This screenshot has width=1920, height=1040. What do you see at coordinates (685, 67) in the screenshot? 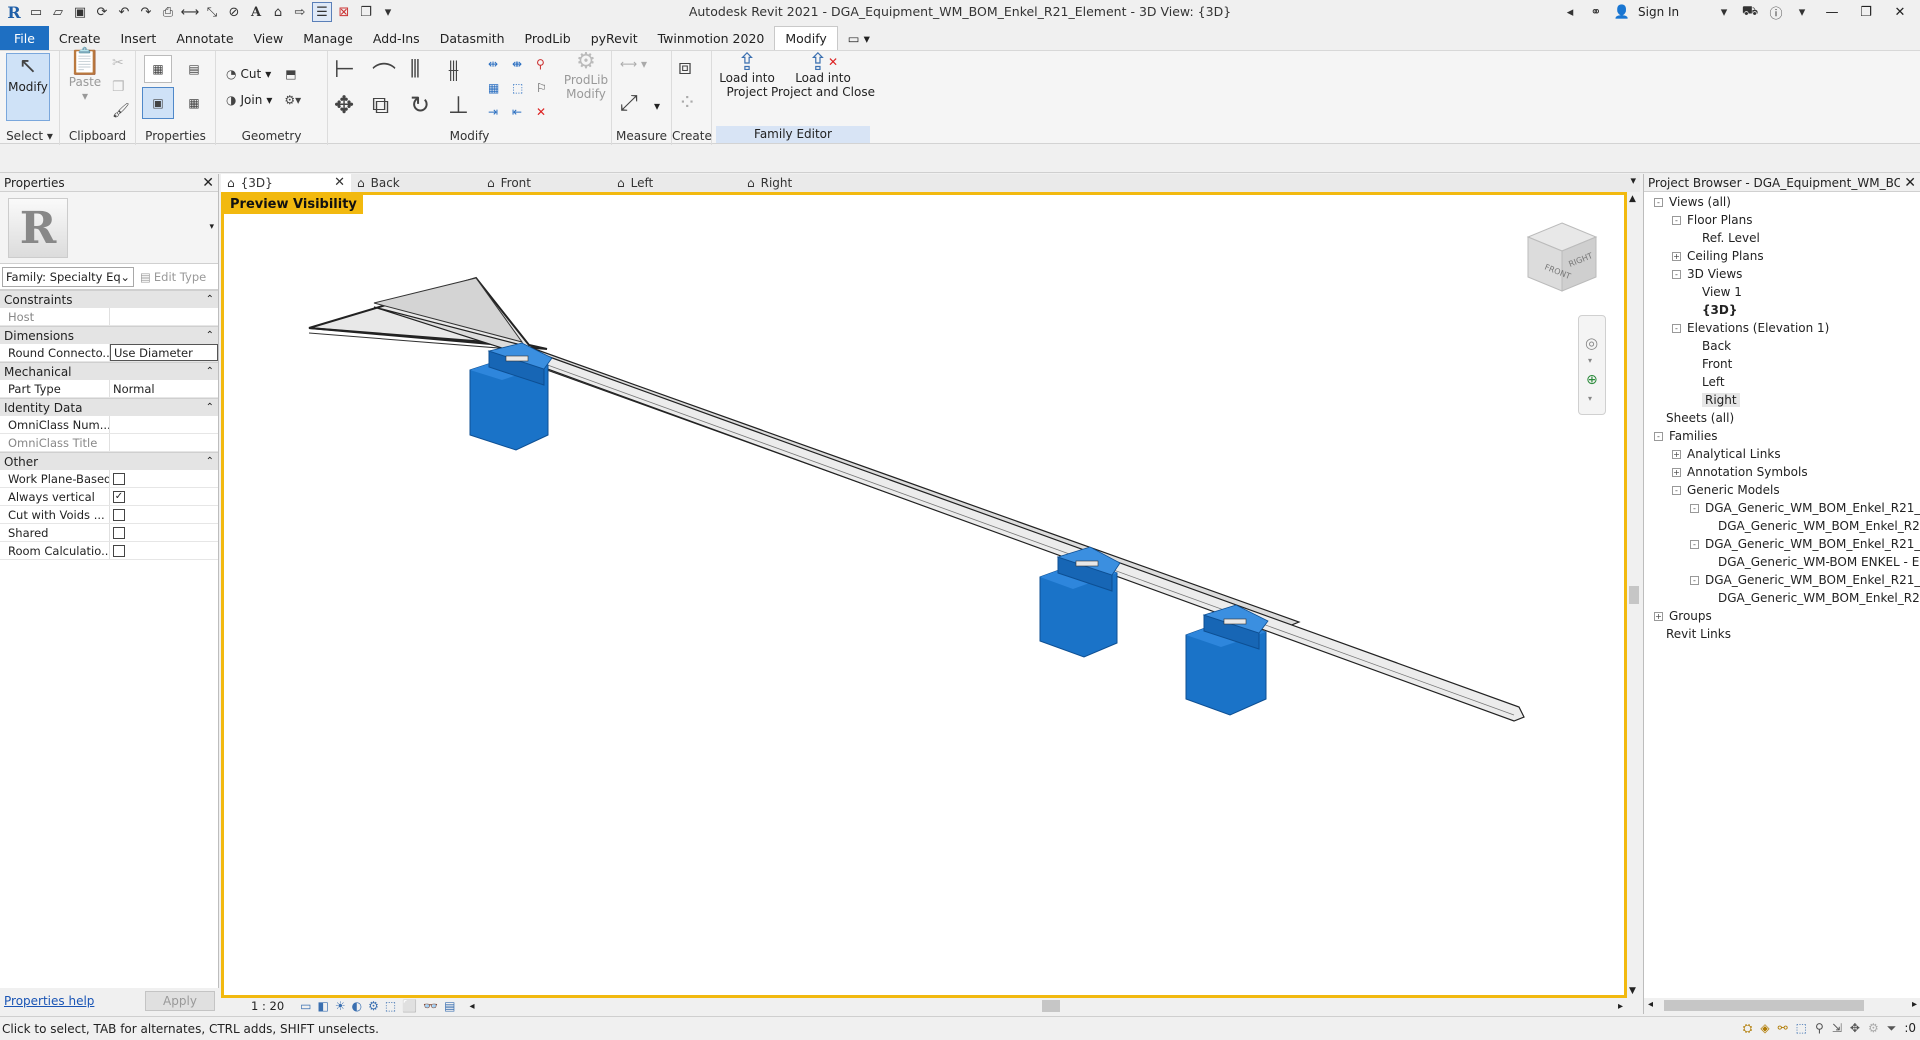
I see `create-group-icon: ⧈` at bounding box center [685, 67].